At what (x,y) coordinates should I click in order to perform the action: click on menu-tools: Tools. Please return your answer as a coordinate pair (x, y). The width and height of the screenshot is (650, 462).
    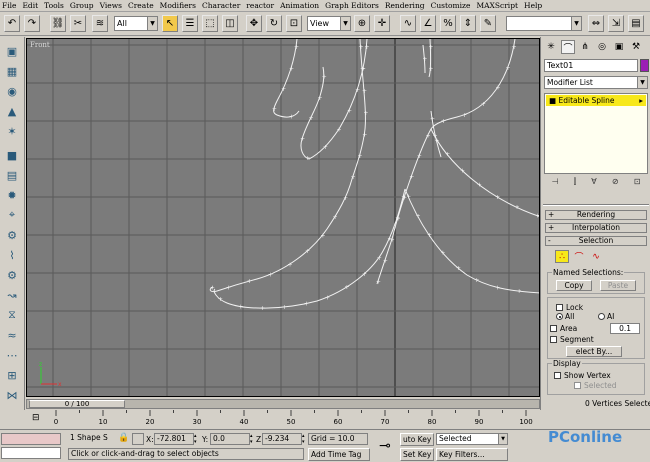
    Looking at the image, I should click on (54, 5).